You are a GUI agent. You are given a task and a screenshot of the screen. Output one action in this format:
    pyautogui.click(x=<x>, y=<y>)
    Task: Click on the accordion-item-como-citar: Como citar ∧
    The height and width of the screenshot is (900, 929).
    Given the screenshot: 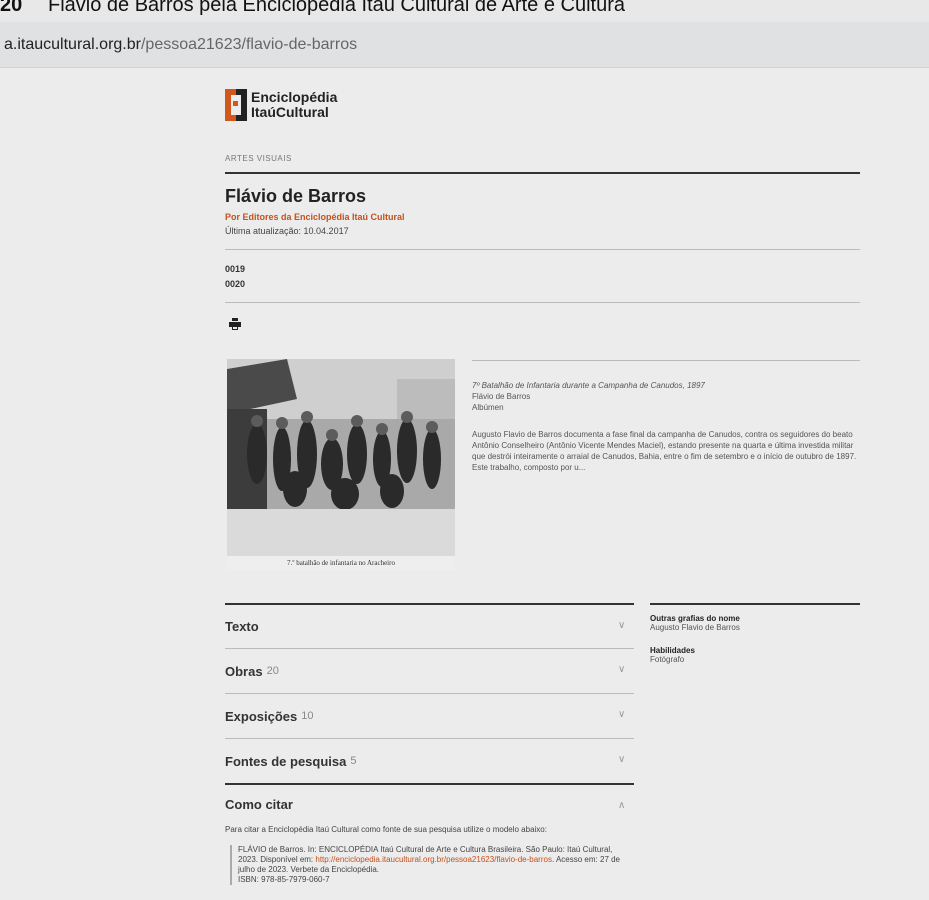 What is the action you would take?
    pyautogui.click(x=429, y=803)
    